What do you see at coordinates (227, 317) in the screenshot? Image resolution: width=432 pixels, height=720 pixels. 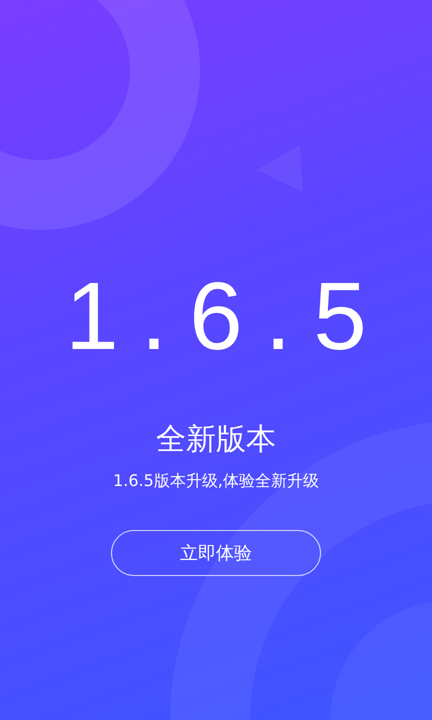 I see `version-number: 1.6.5` at bounding box center [227, 317].